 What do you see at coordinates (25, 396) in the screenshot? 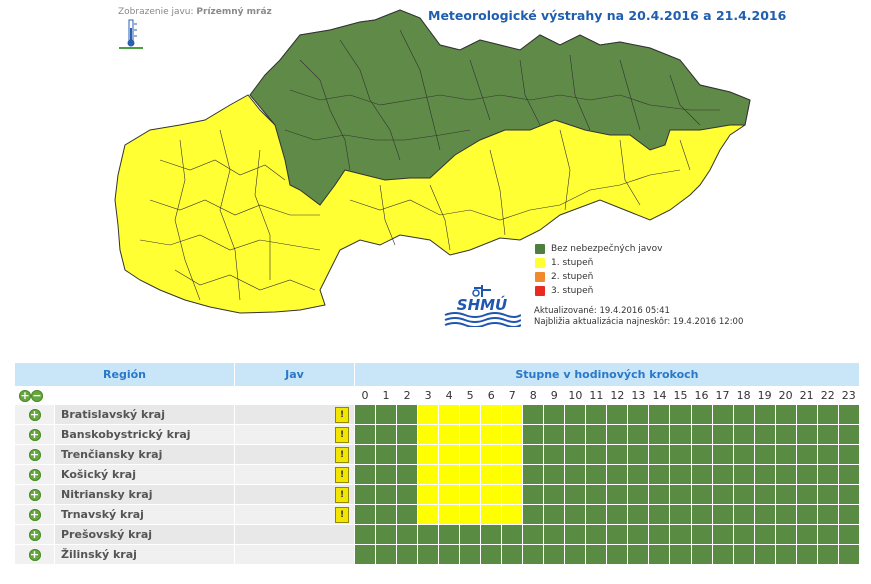
I see `expand-all-icon: +` at bounding box center [25, 396].